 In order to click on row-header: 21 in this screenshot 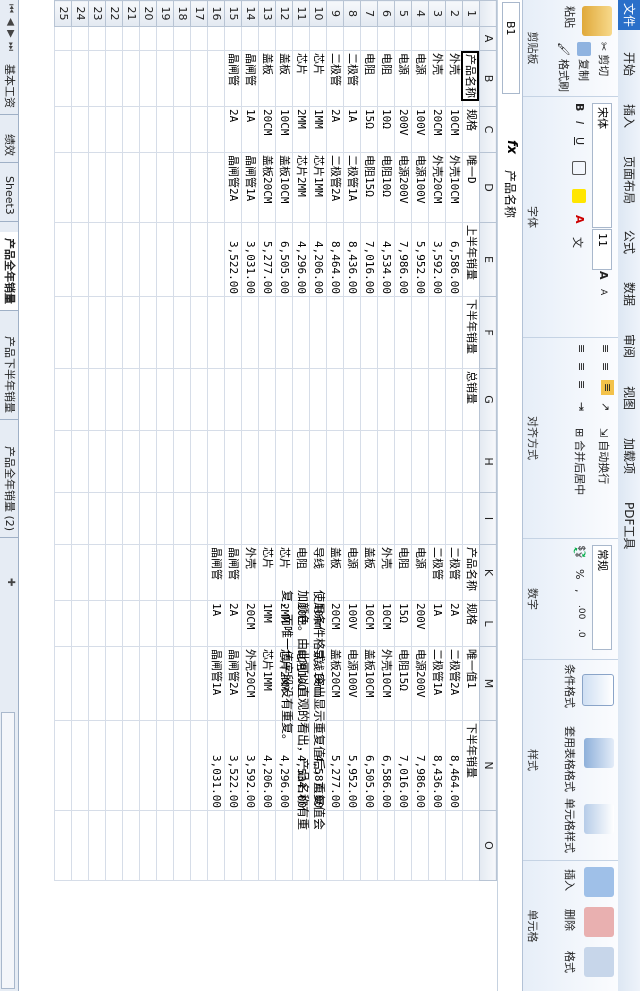, I will do `click(131, 13)`.